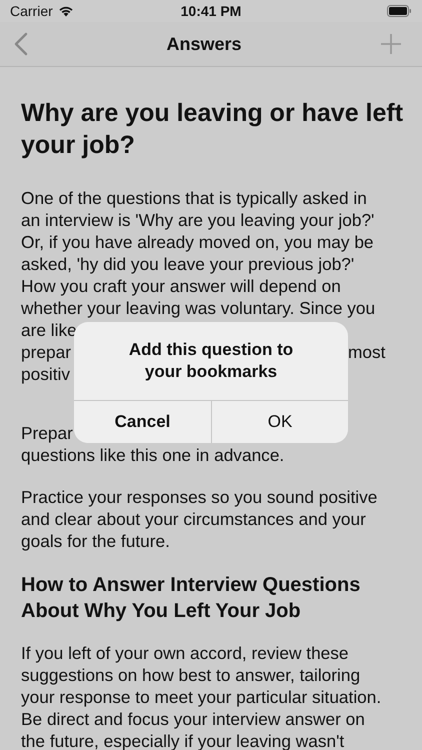 The width and height of the screenshot is (422, 750). Describe the element at coordinates (185, 653) in the screenshot. I see `paragraph-line: If you left of your own accord, review these` at that location.